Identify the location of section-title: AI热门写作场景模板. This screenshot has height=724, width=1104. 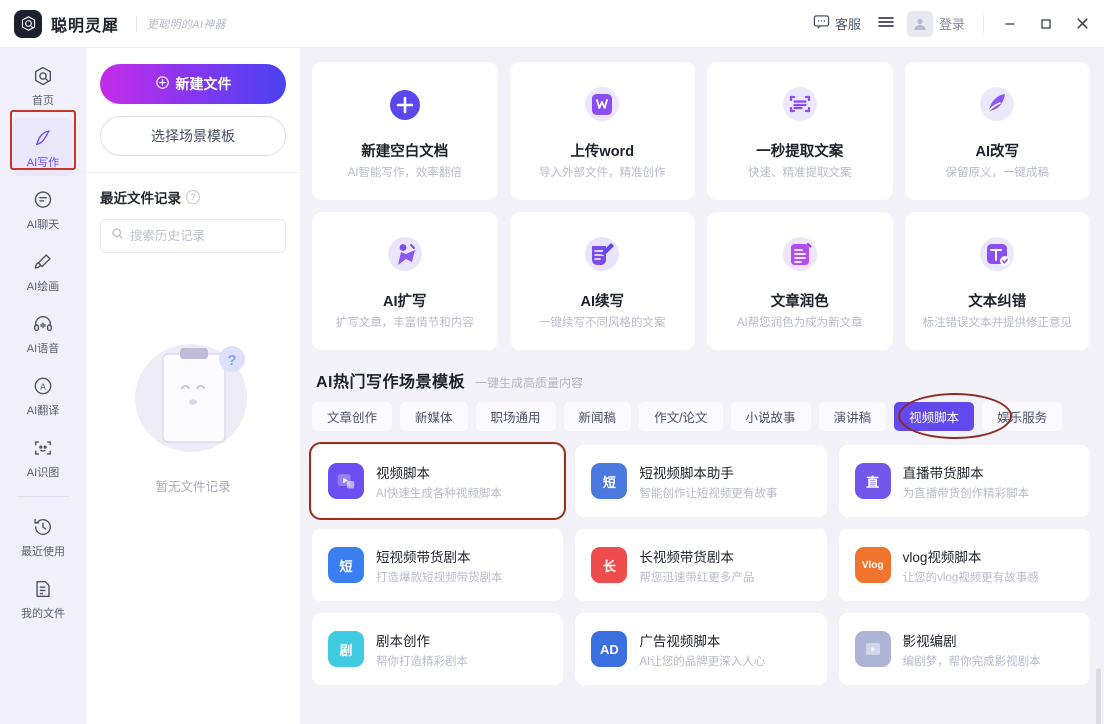
(391, 382).